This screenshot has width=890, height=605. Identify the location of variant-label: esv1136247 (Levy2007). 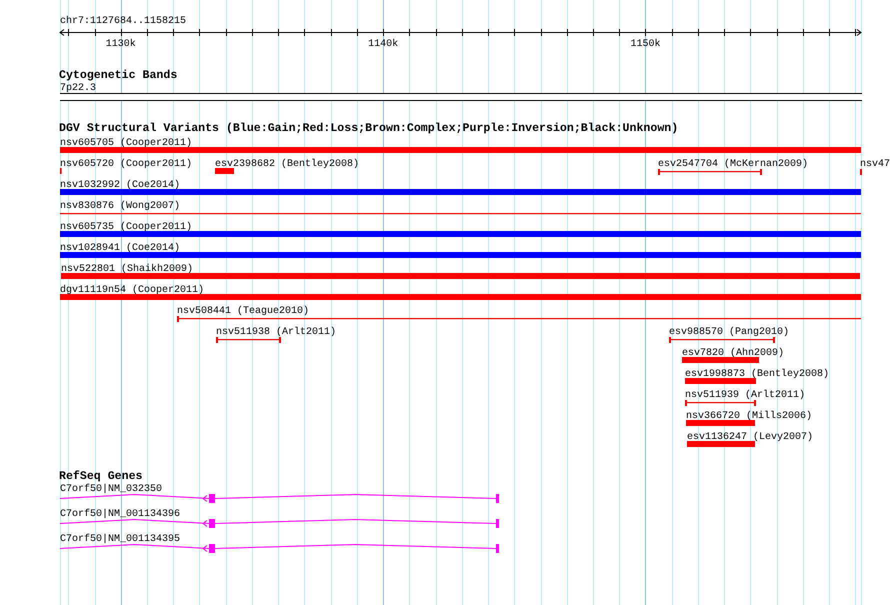
(750, 437).